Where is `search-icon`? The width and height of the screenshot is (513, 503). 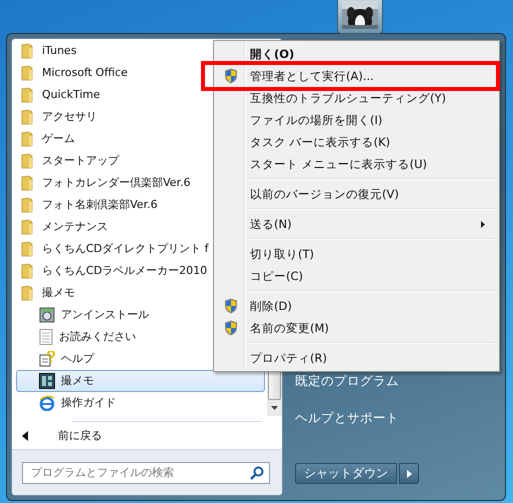 search-icon is located at coordinates (257, 473).